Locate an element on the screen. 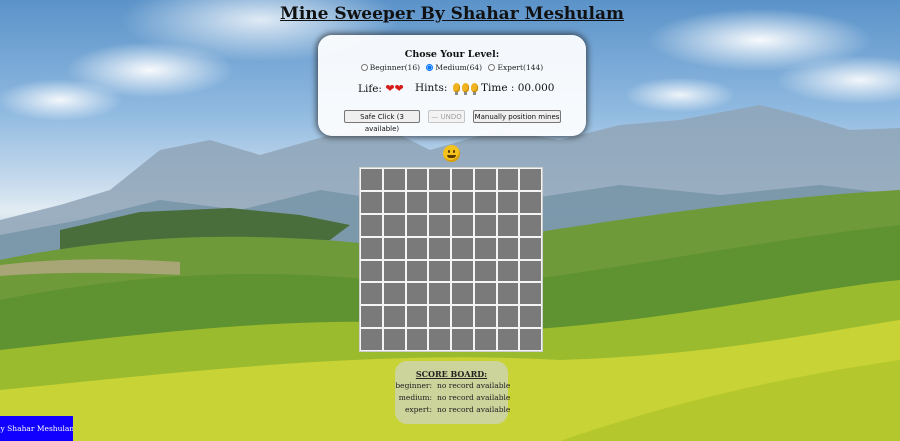  score-board-title: SCORE BOARD: is located at coordinates (451, 374).